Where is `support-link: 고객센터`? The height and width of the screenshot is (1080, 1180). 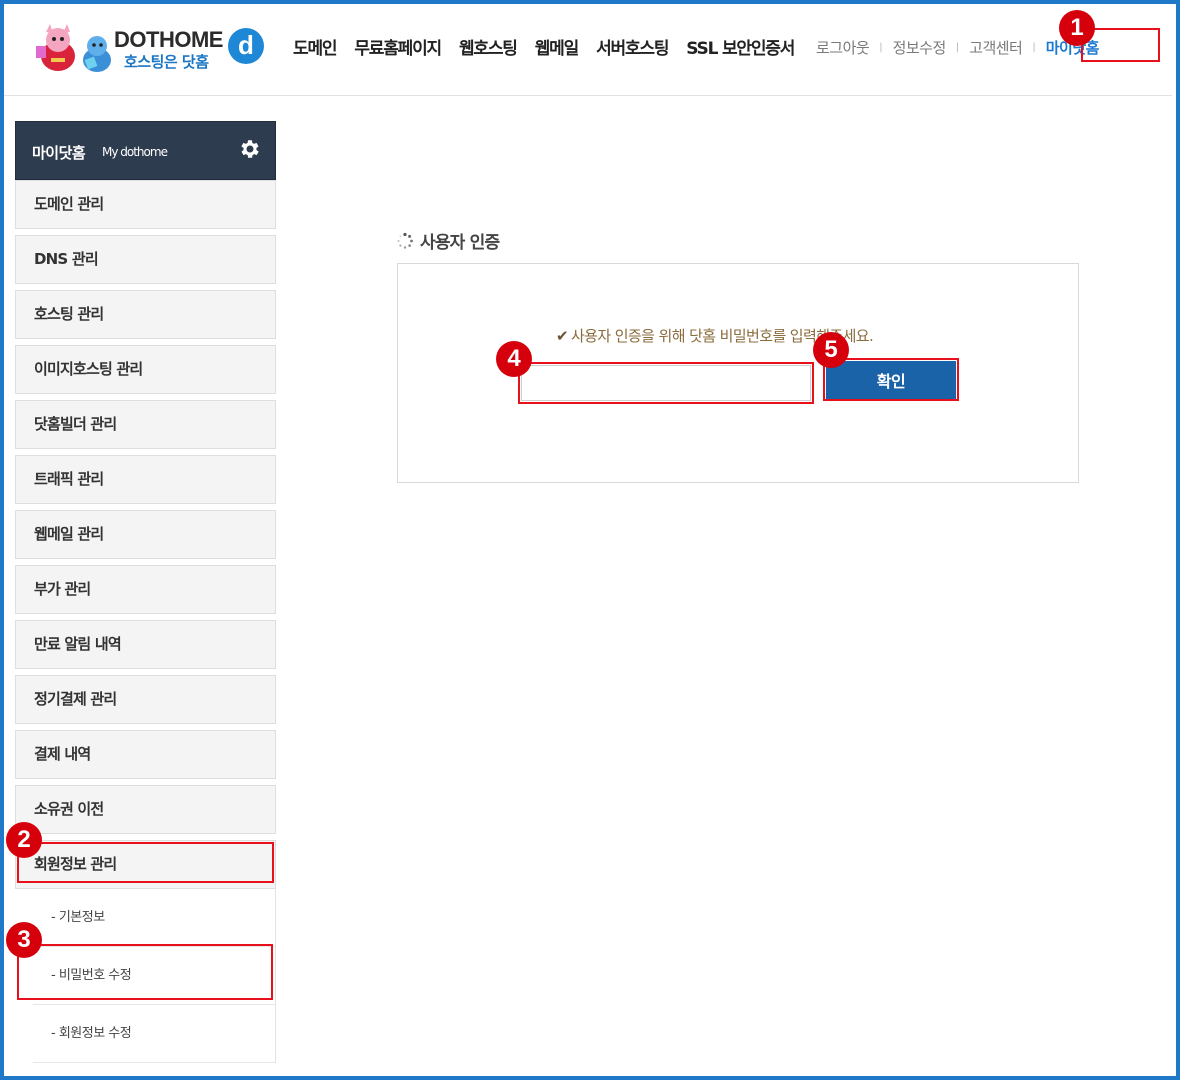 support-link: 고객센터 is located at coordinates (996, 47).